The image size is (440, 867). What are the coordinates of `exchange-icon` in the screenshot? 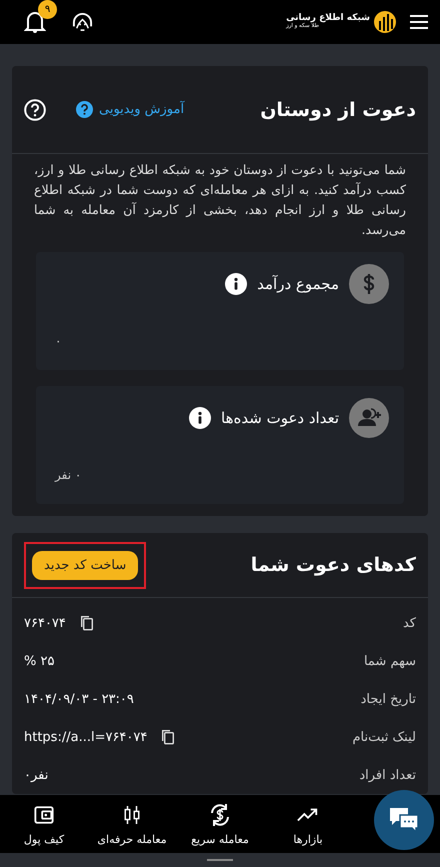 It's located at (220, 814).